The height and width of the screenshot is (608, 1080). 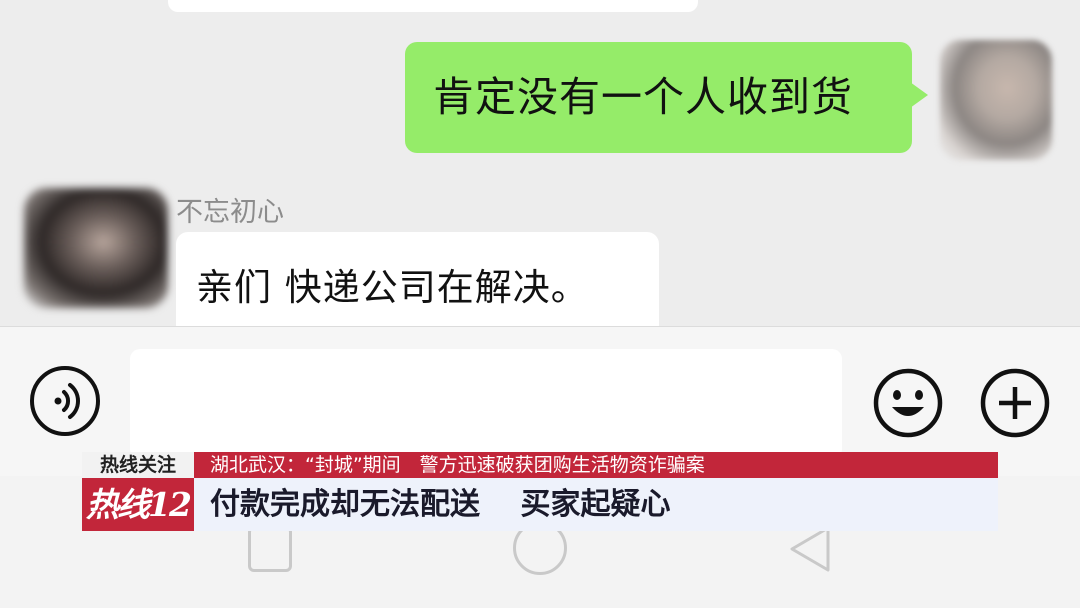 What do you see at coordinates (138, 504) in the screenshot?
I see `program-logo: 热线12` at bounding box center [138, 504].